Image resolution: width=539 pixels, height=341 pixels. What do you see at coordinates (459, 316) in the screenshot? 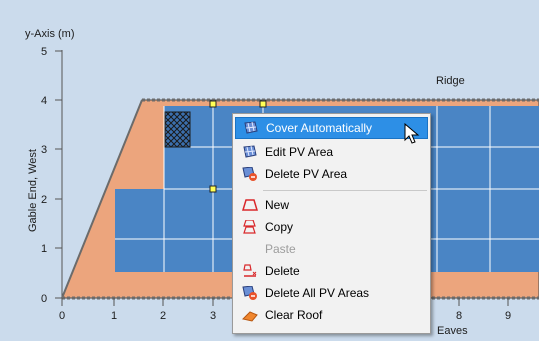
I see `x-tick-label: 8` at bounding box center [459, 316].